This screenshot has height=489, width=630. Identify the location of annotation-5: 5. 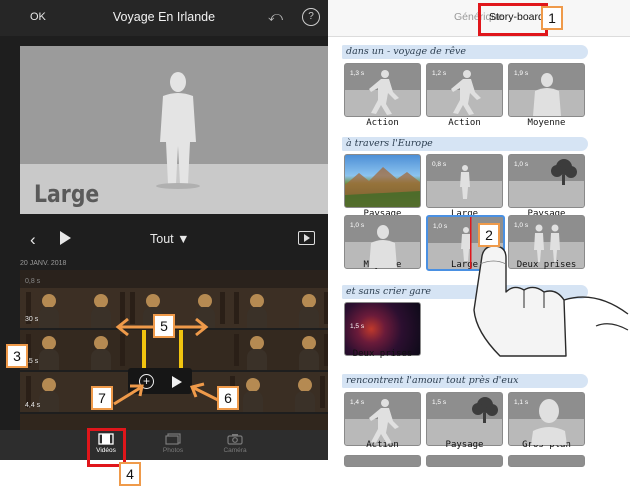
(164, 326).